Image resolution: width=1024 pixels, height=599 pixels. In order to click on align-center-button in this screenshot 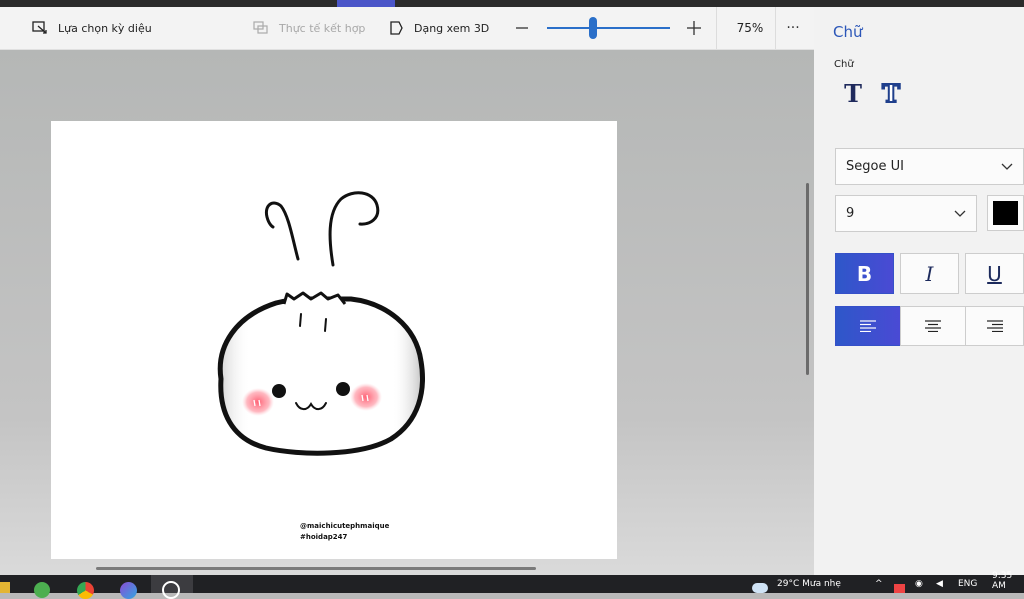, I will do `click(933, 326)`.